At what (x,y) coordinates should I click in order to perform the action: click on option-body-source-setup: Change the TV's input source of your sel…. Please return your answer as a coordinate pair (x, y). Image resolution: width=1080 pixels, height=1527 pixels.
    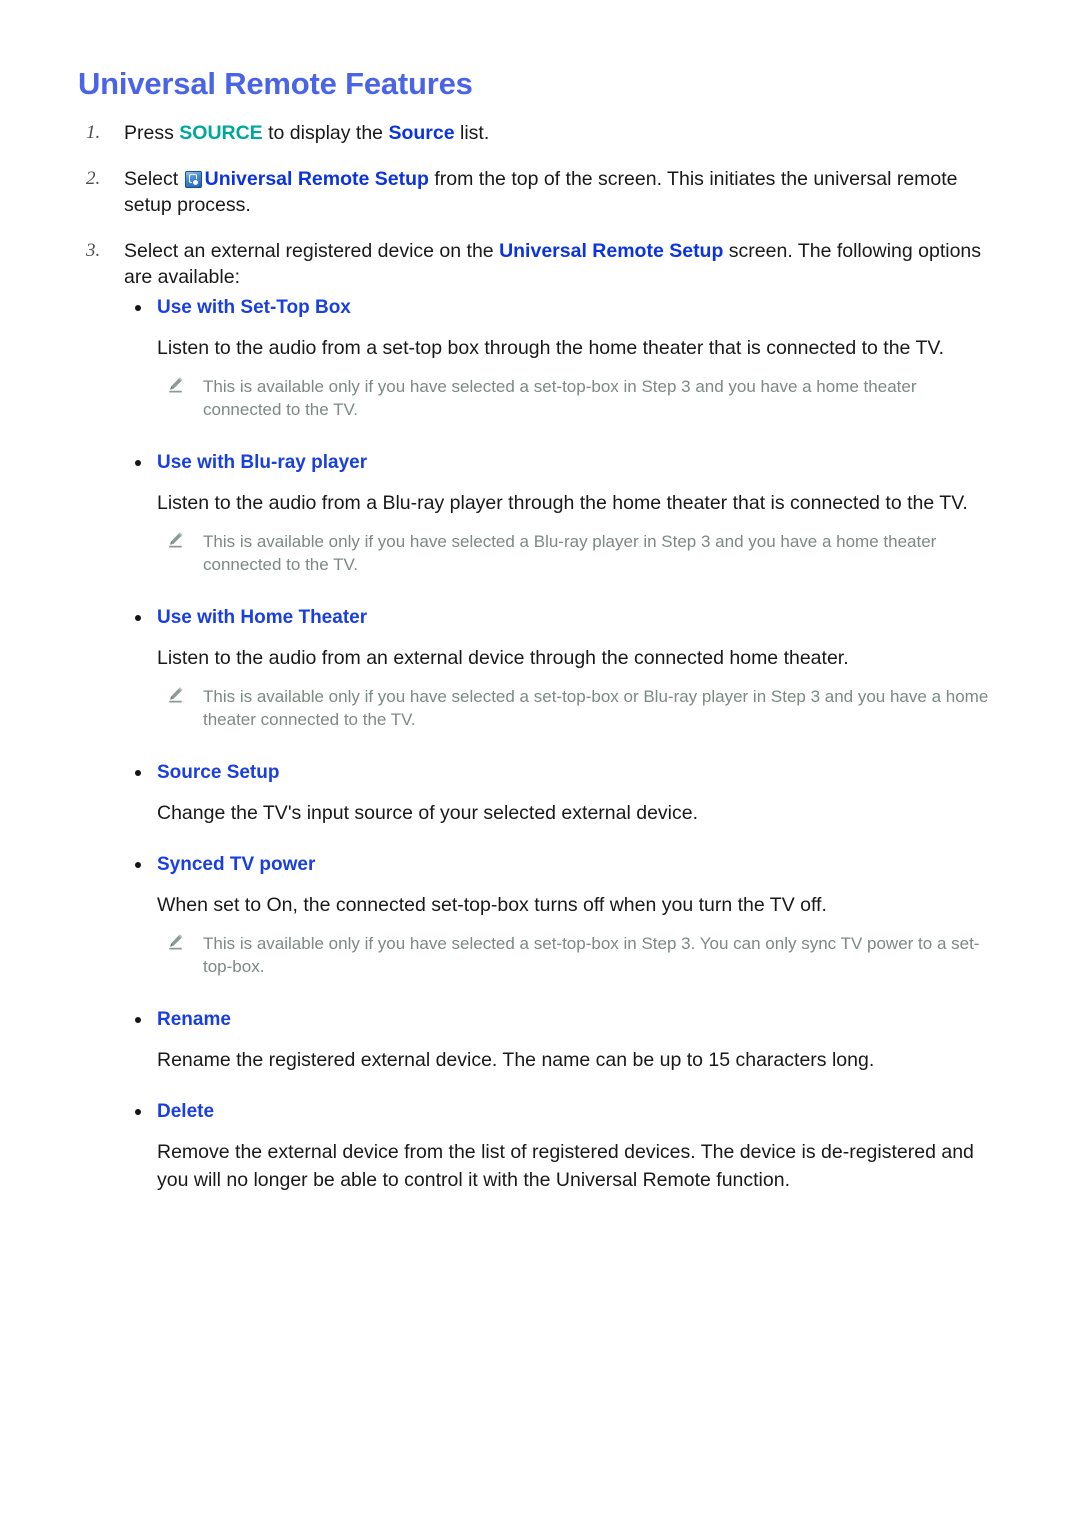
    Looking at the image, I should click on (428, 813).